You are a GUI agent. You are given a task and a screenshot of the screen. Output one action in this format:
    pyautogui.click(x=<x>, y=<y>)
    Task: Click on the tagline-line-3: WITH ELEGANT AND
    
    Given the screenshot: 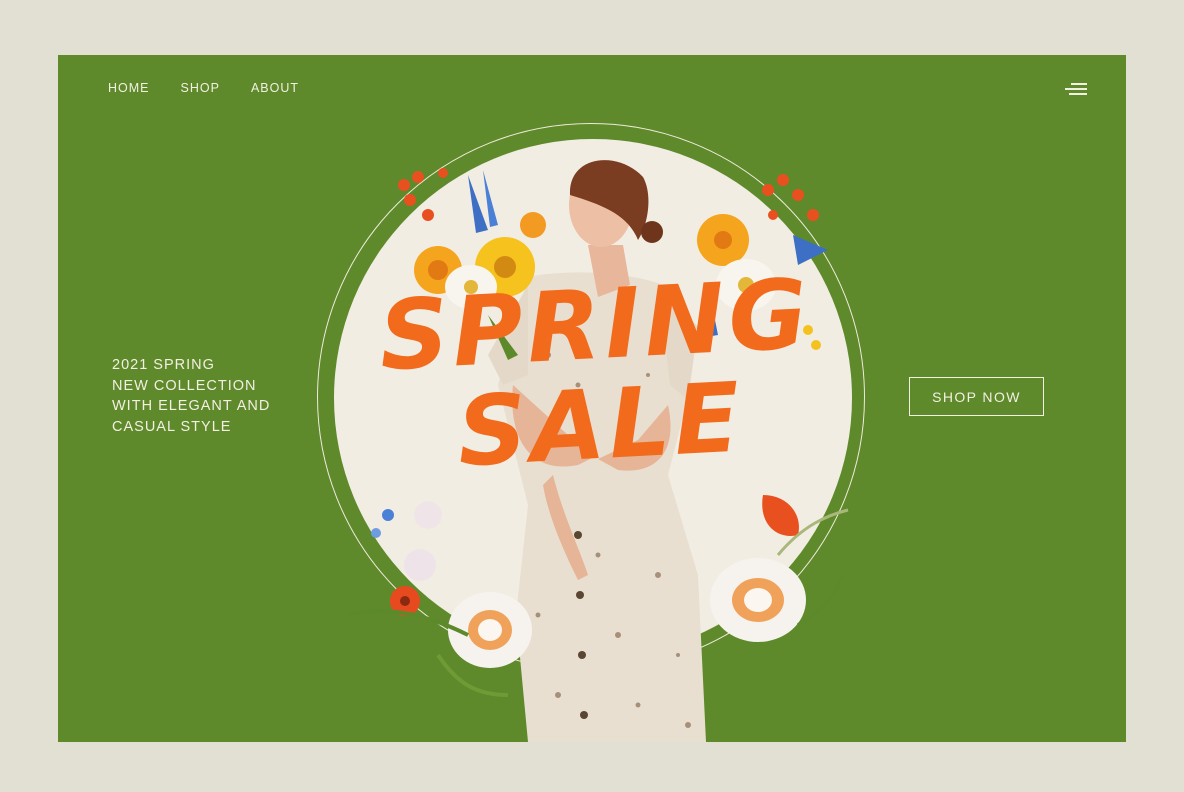 What is the action you would take?
    pyautogui.click(x=191, y=406)
    